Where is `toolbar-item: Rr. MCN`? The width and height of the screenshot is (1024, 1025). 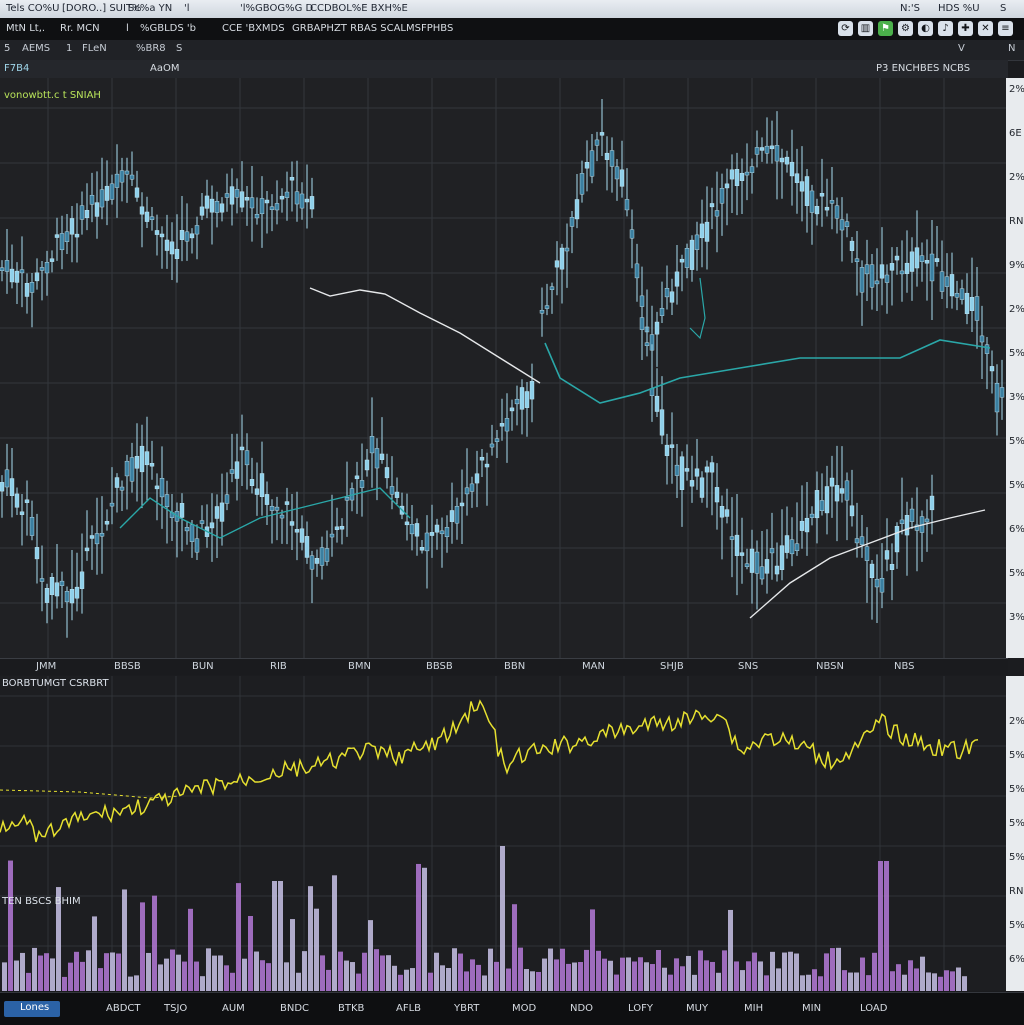 toolbar-item: Rr. MCN is located at coordinates (80, 28).